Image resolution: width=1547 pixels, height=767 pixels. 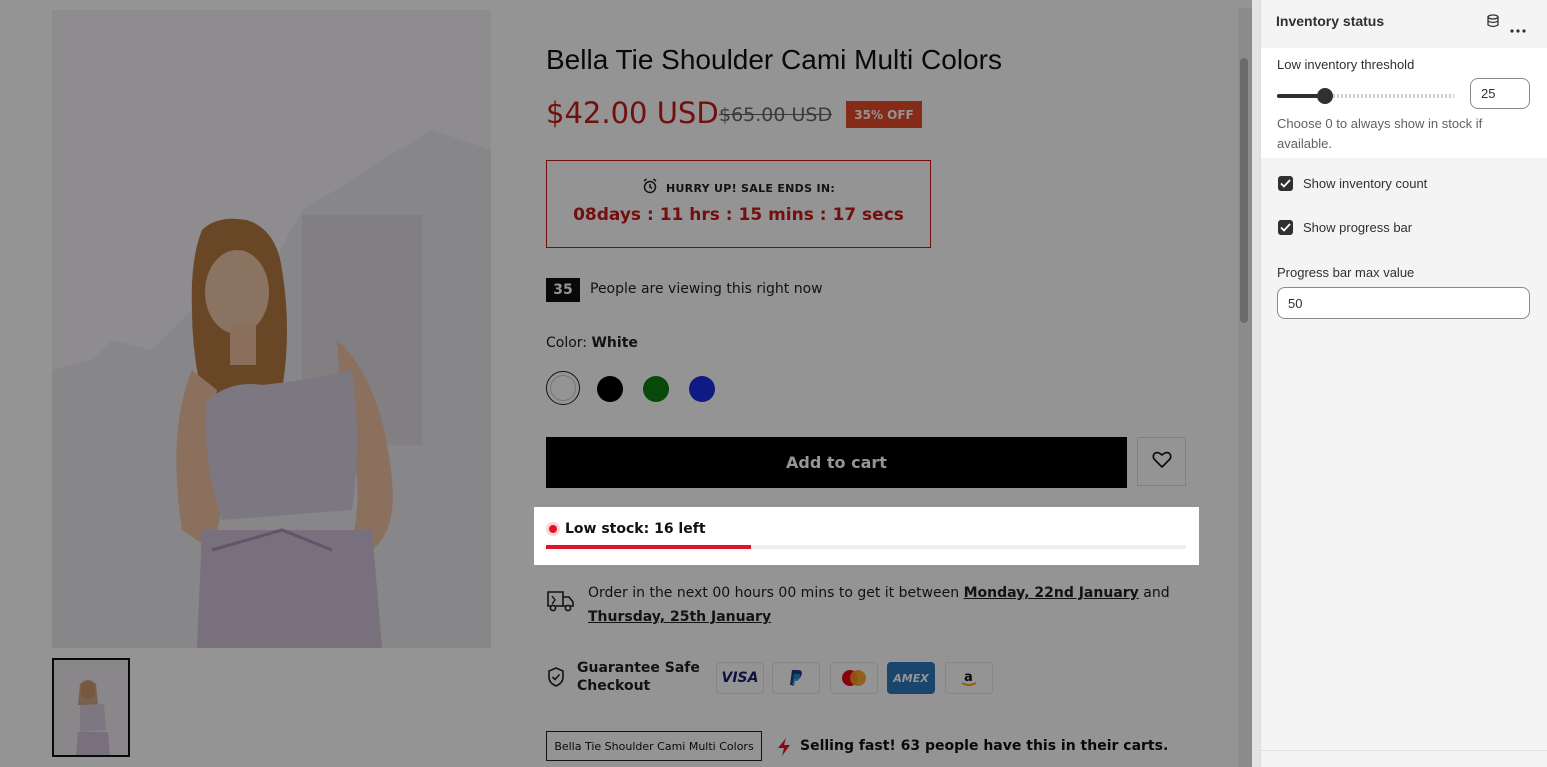 I want to click on color-label-row: Color: White, so click(x=592, y=343).